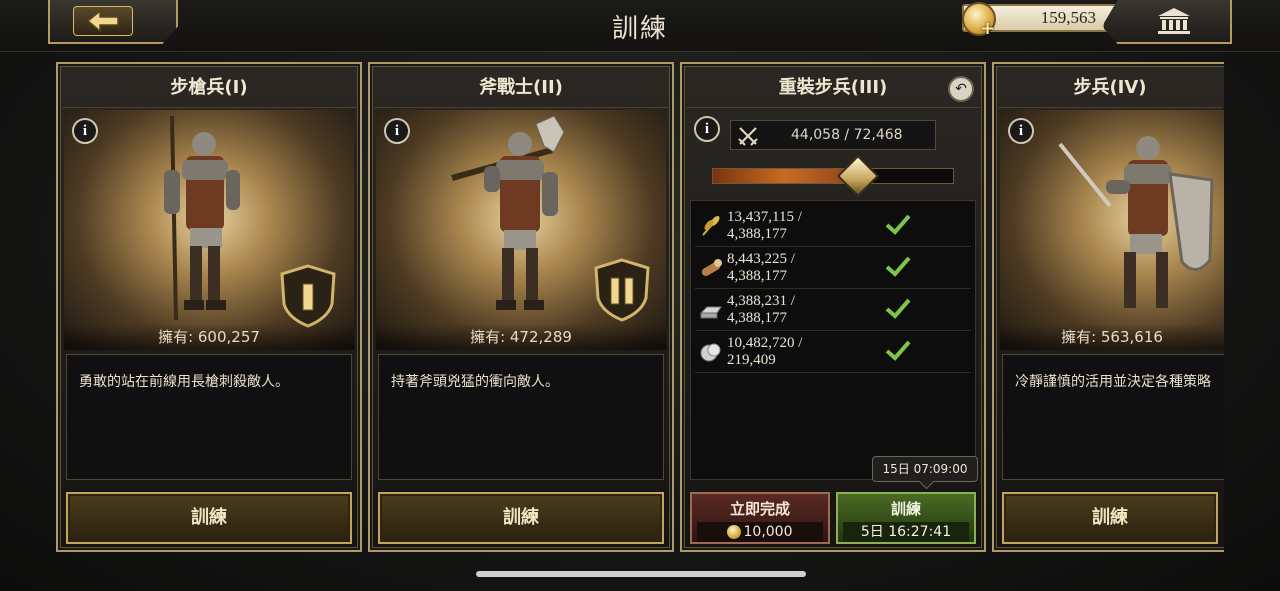 The width and height of the screenshot is (1280, 591). Describe the element at coordinates (1112, 337) in the screenshot. I see `owned-count: 擁有: 563,616` at that location.